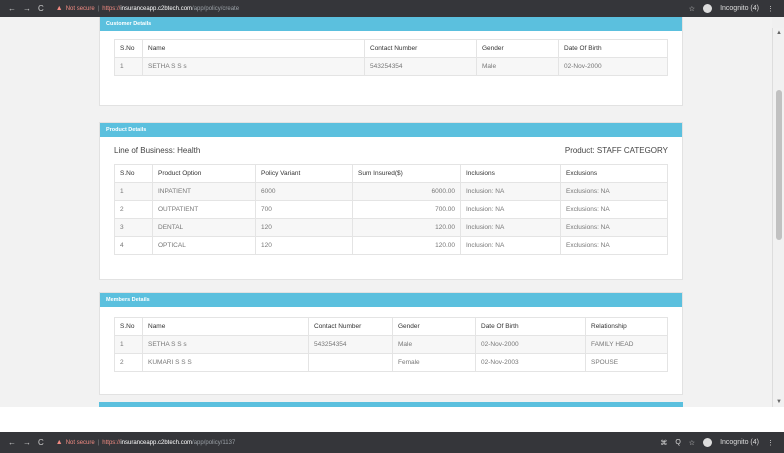 The width and height of the screenshot is (784, 453). Describe the element at coordinates (391, 24) in the screenshot. I see `customer-details-header: Customer Details` at that location.